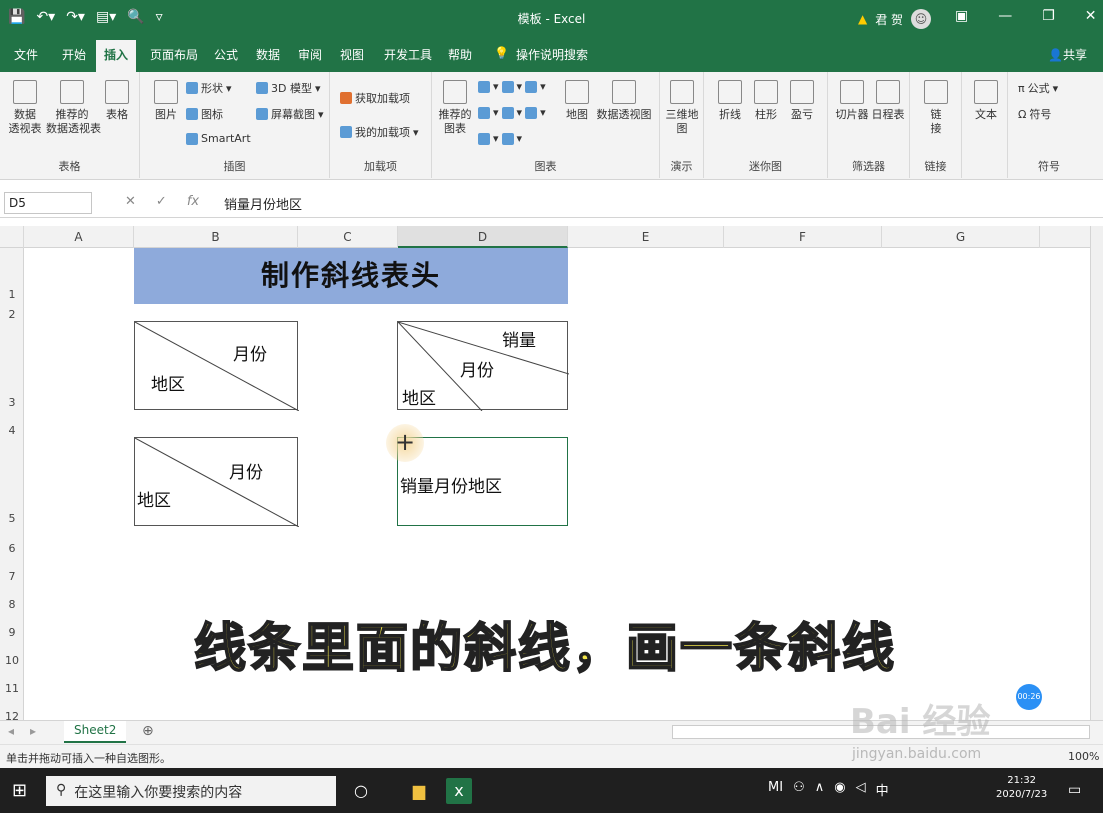  What do you see at coordinates (290, 114) in the screenshot?
I see `screenshot-button: 屏幕截图 ▾` at bounding box center [290, 114].